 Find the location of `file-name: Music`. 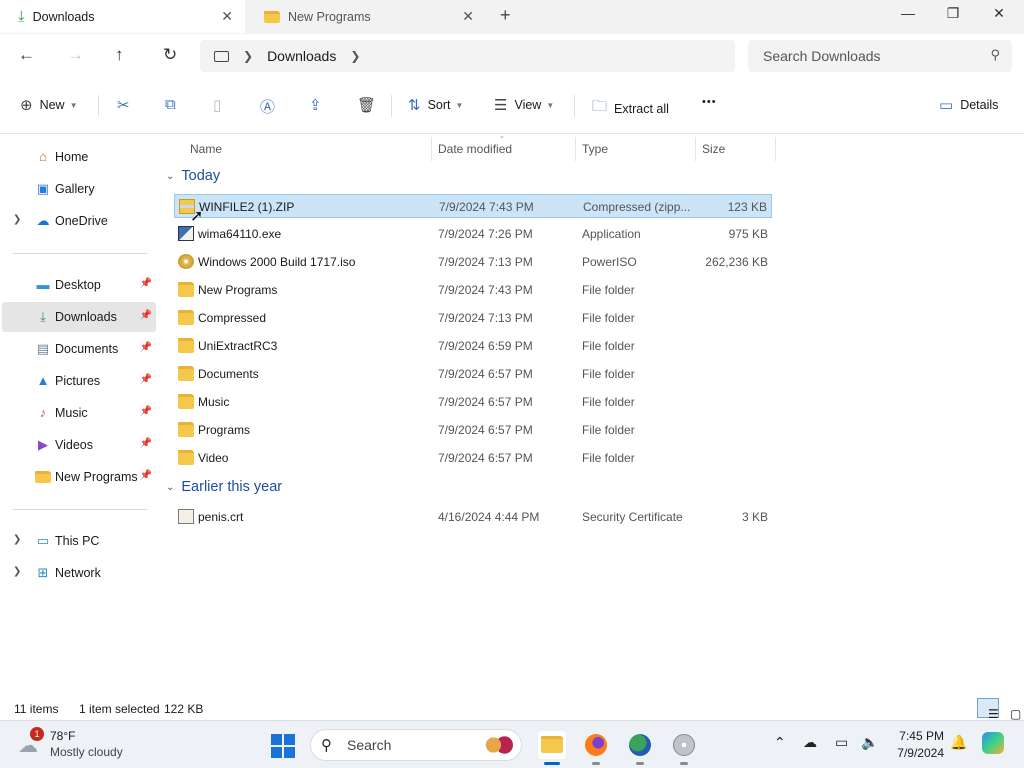

file-name: Music is located at coordinates (214, 402).